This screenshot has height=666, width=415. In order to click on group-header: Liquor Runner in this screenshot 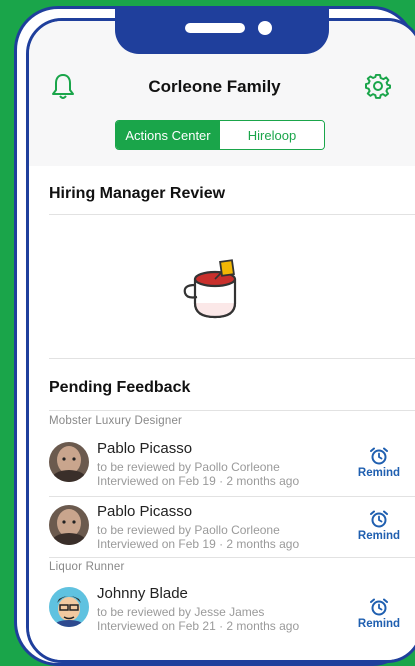, I will do `click(87, 567)`.